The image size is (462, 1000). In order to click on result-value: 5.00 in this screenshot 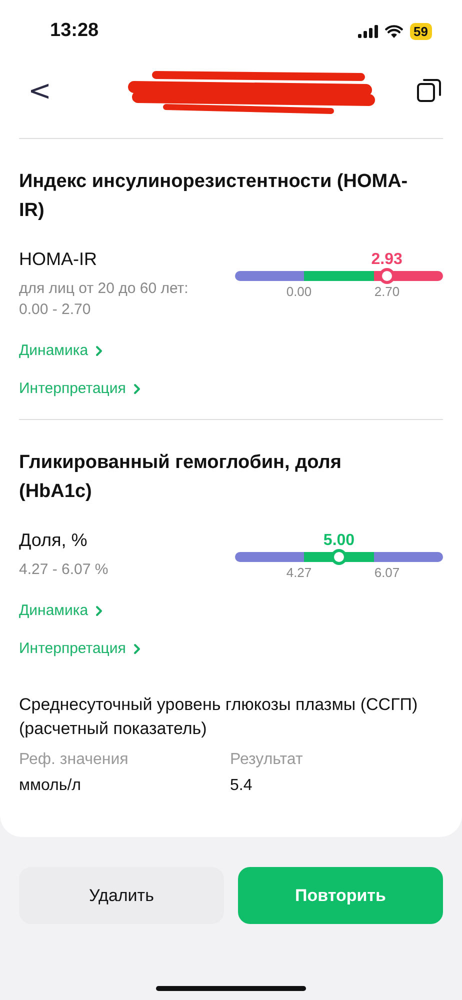, I will do `click(339, 541)`.